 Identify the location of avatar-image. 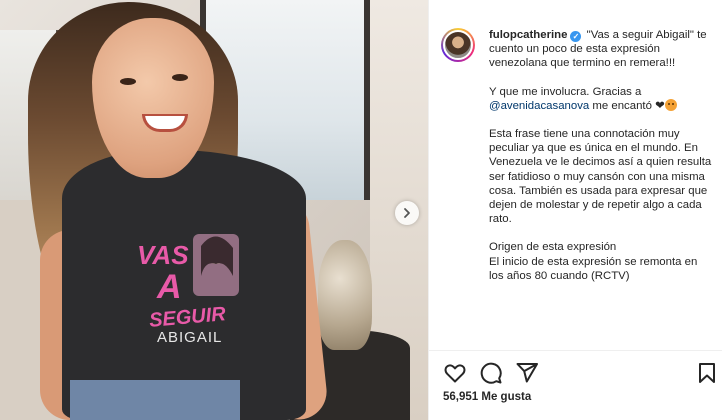
(458, 45).